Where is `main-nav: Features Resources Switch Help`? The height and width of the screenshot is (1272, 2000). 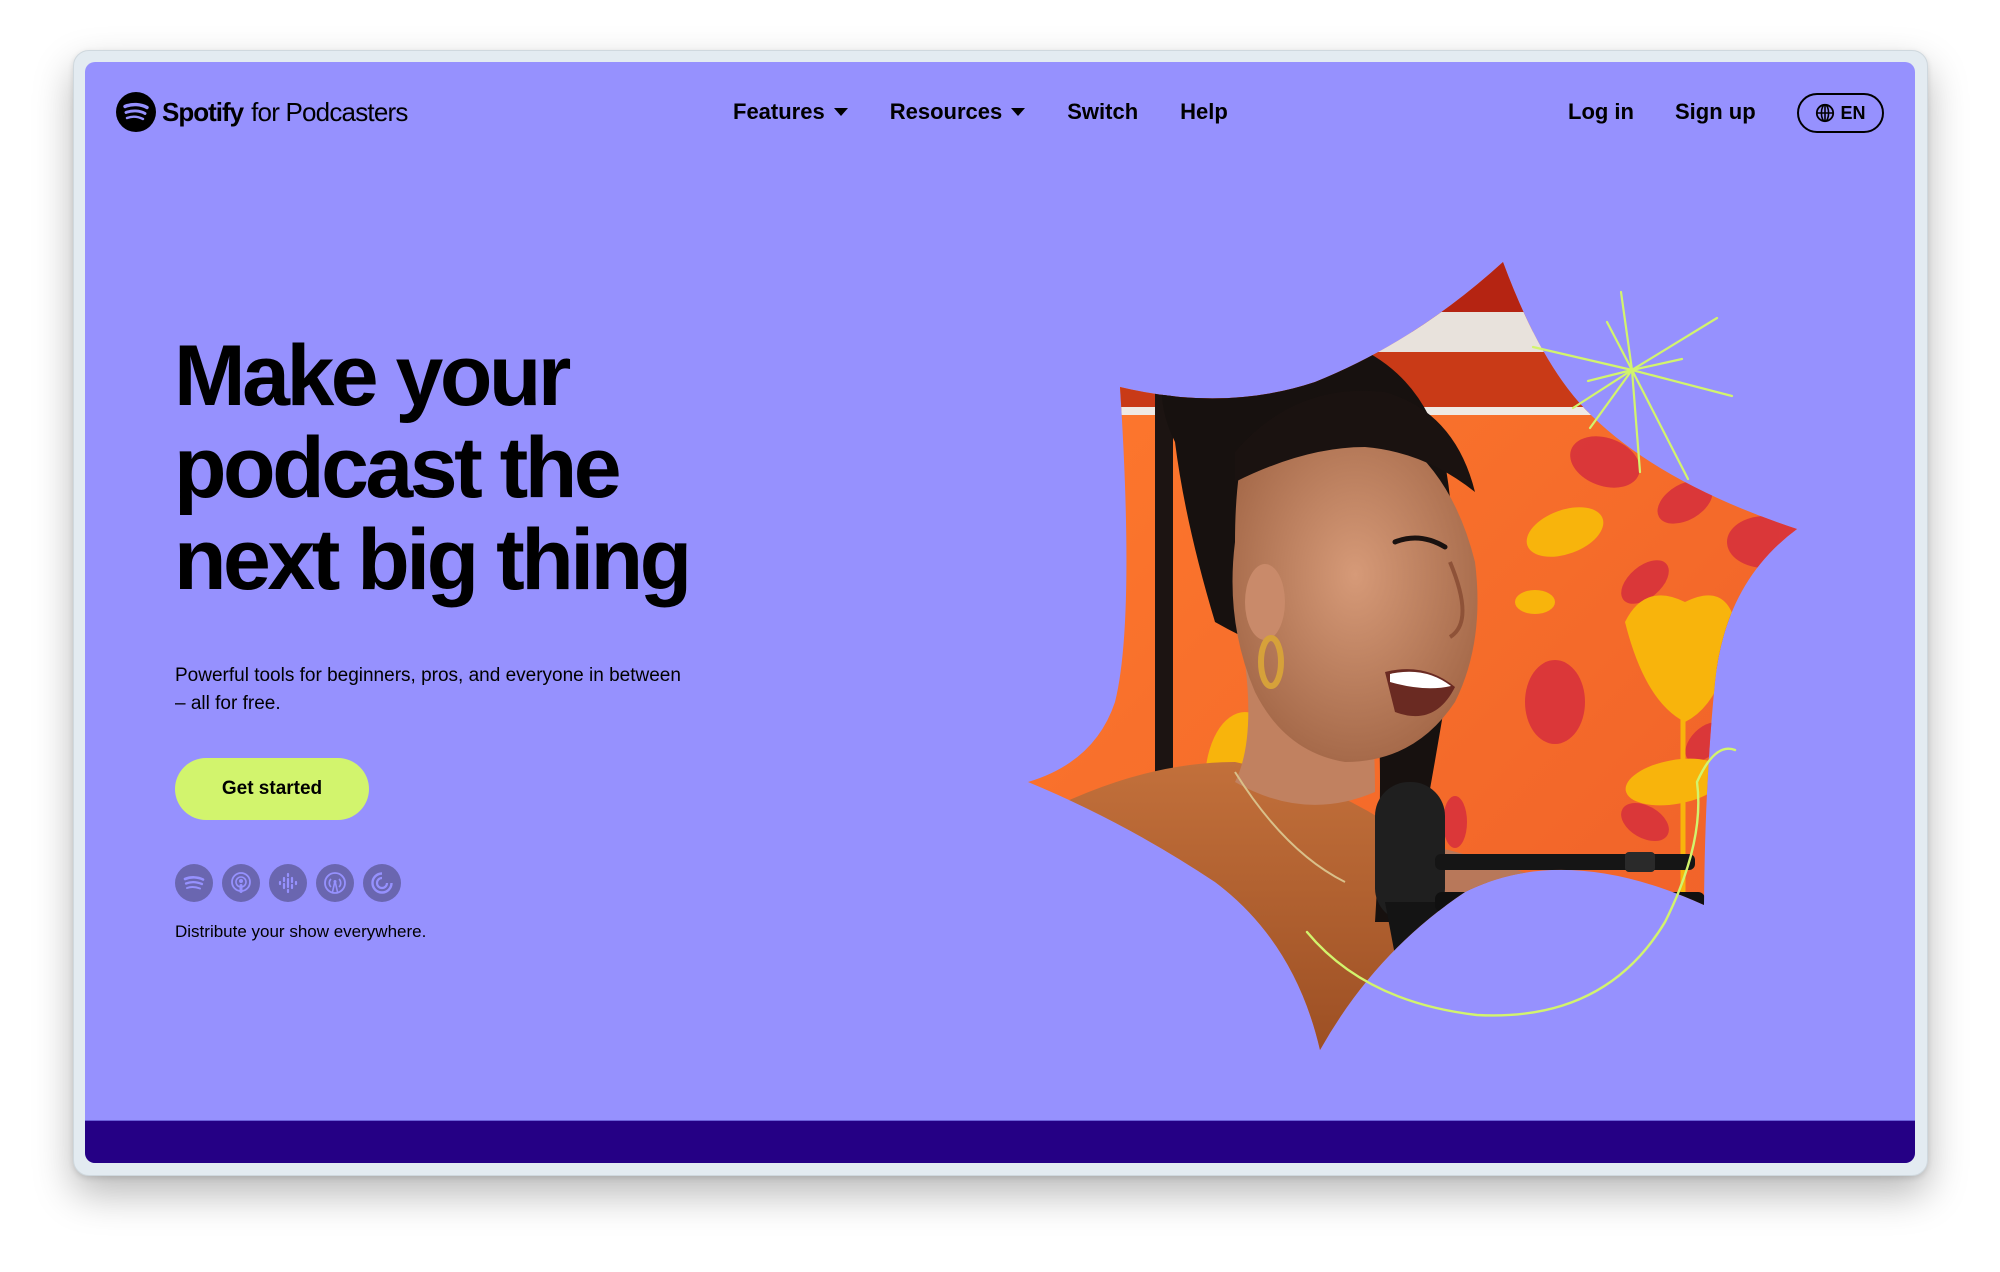 main-nav: Features Resources Switch Help is located at coordinates (1001, 112).